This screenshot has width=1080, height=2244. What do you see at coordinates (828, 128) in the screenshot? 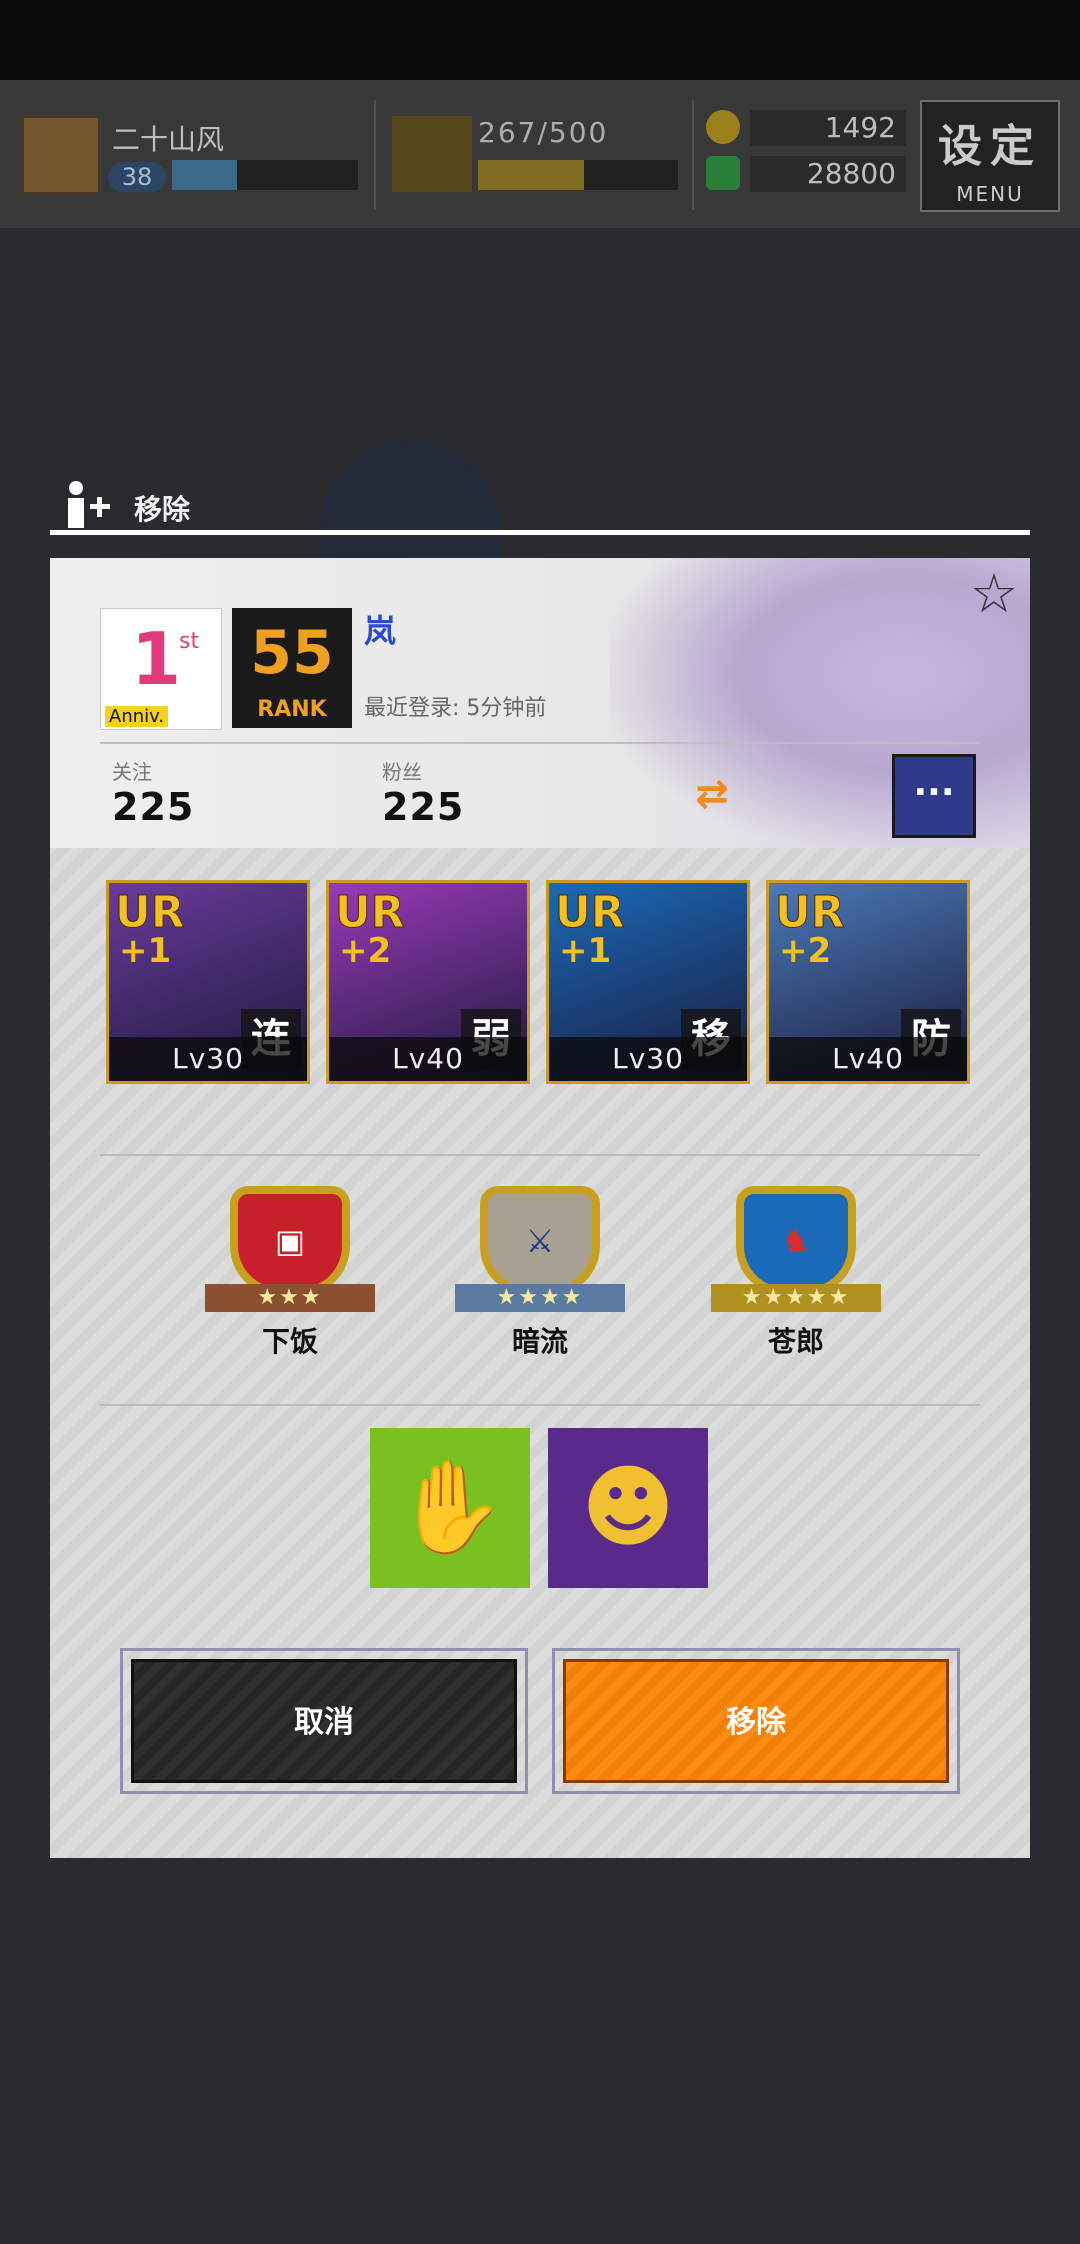
I see `coin-count: 1492` at bounding box center [828, 128].